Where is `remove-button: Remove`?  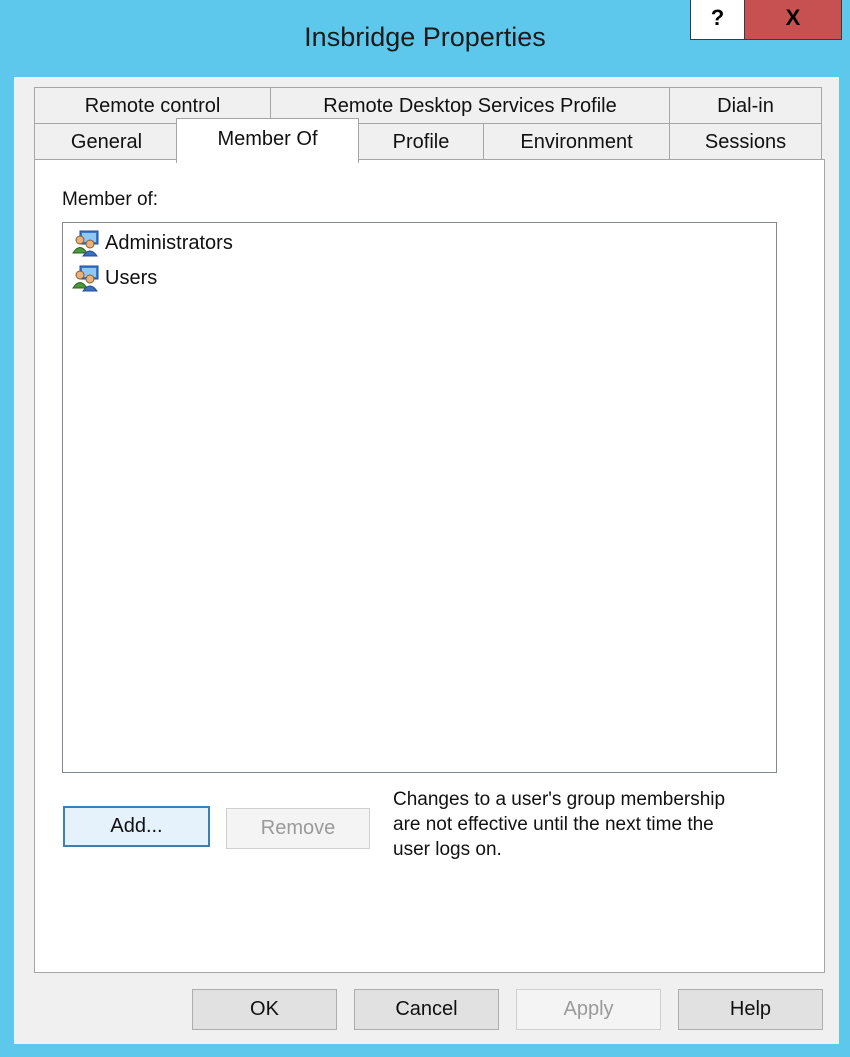
remove-button: Remove is located at coordinates (298, 828).